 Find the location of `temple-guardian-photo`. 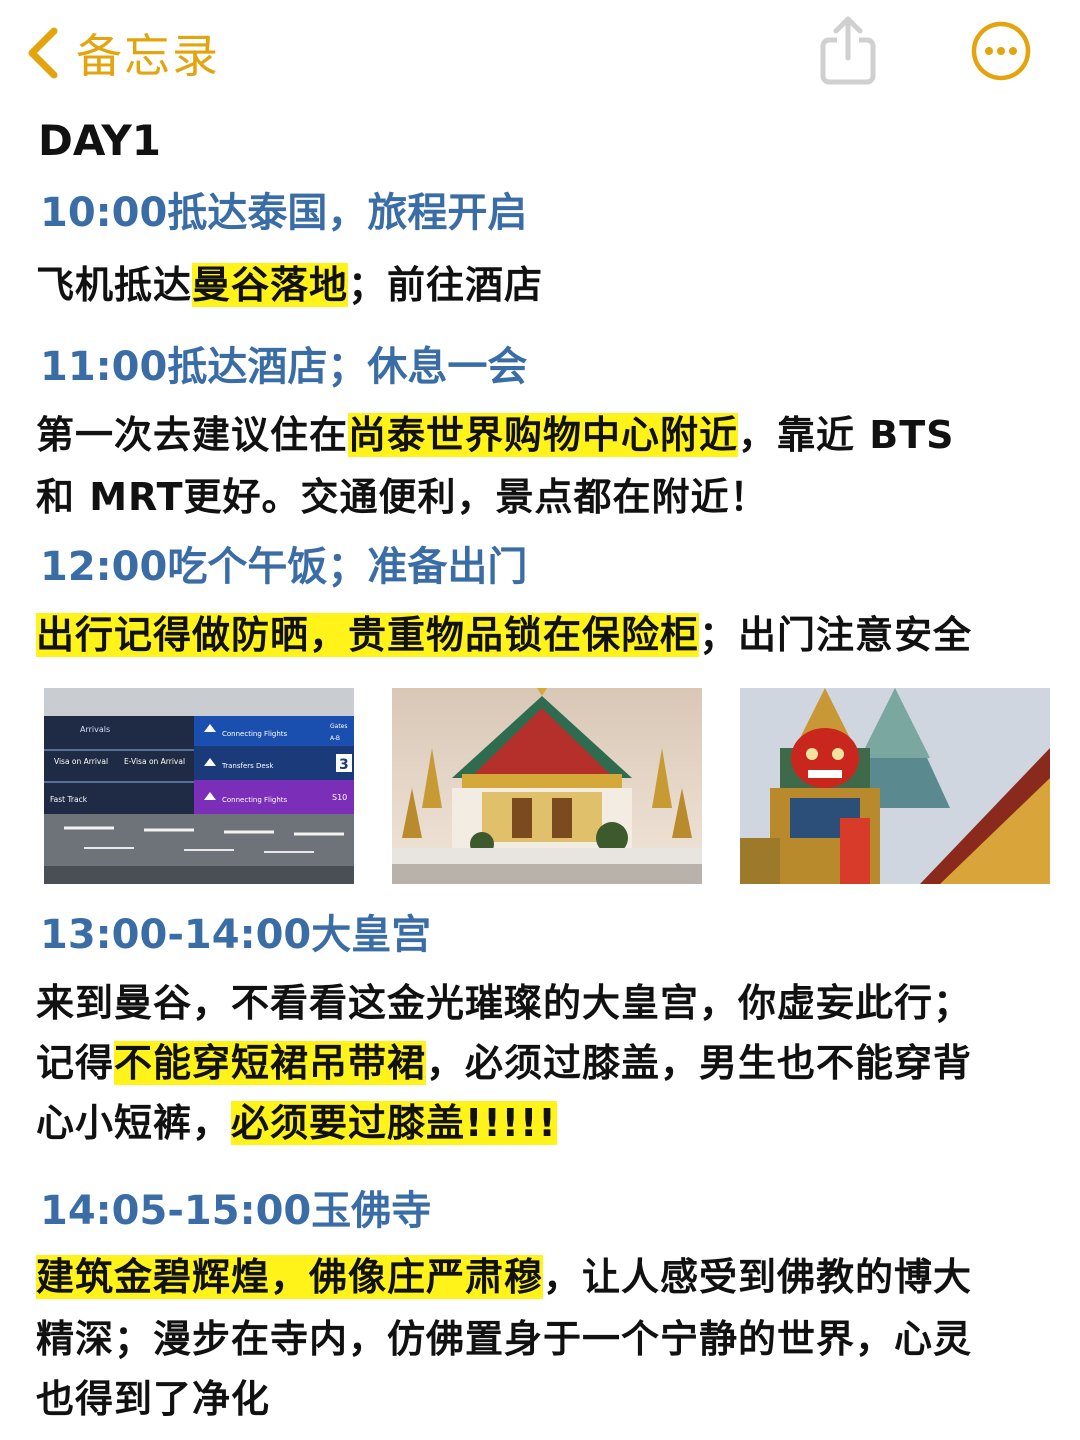

temple-guardian-photo is located at coordinates (895, 786).